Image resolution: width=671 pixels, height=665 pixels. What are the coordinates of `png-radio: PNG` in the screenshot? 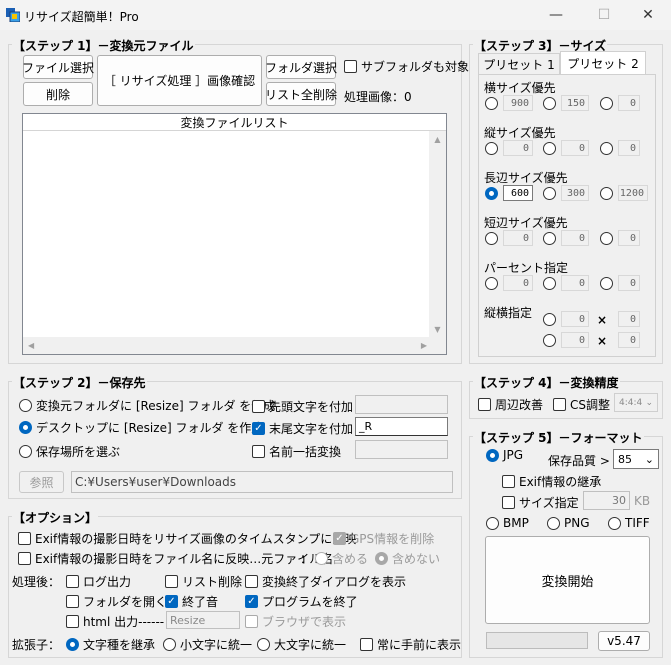 It's located at (568, 523).